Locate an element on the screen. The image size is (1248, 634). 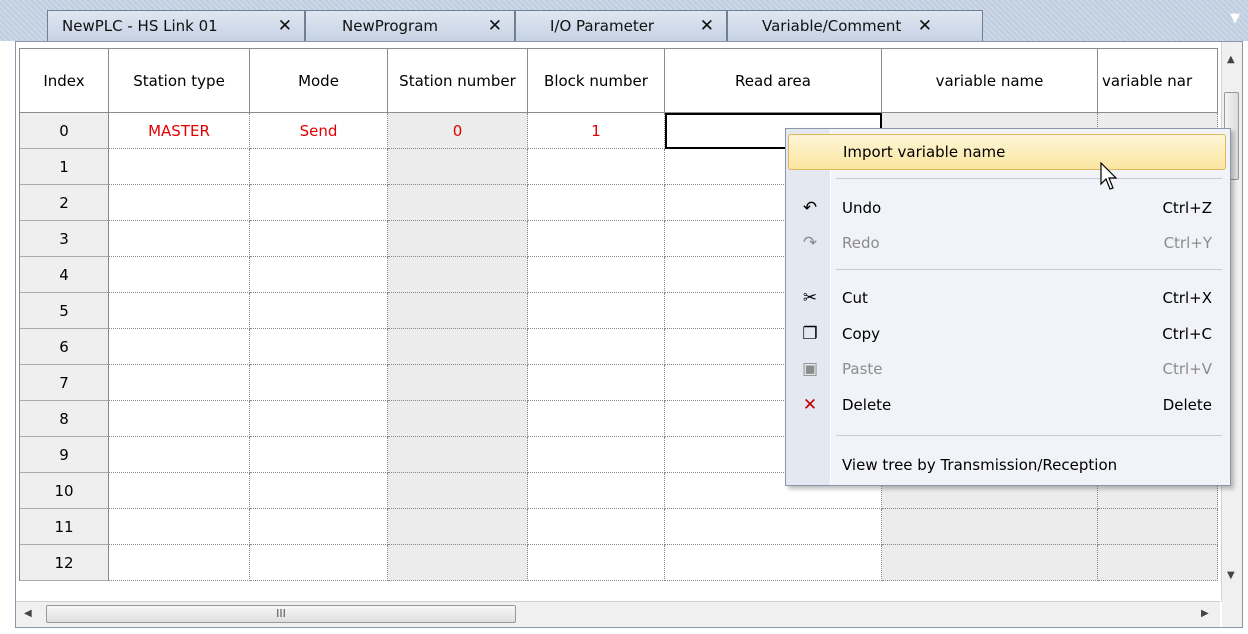
scroll-right-icon: ▶ is located at coordinates (1205, 613).